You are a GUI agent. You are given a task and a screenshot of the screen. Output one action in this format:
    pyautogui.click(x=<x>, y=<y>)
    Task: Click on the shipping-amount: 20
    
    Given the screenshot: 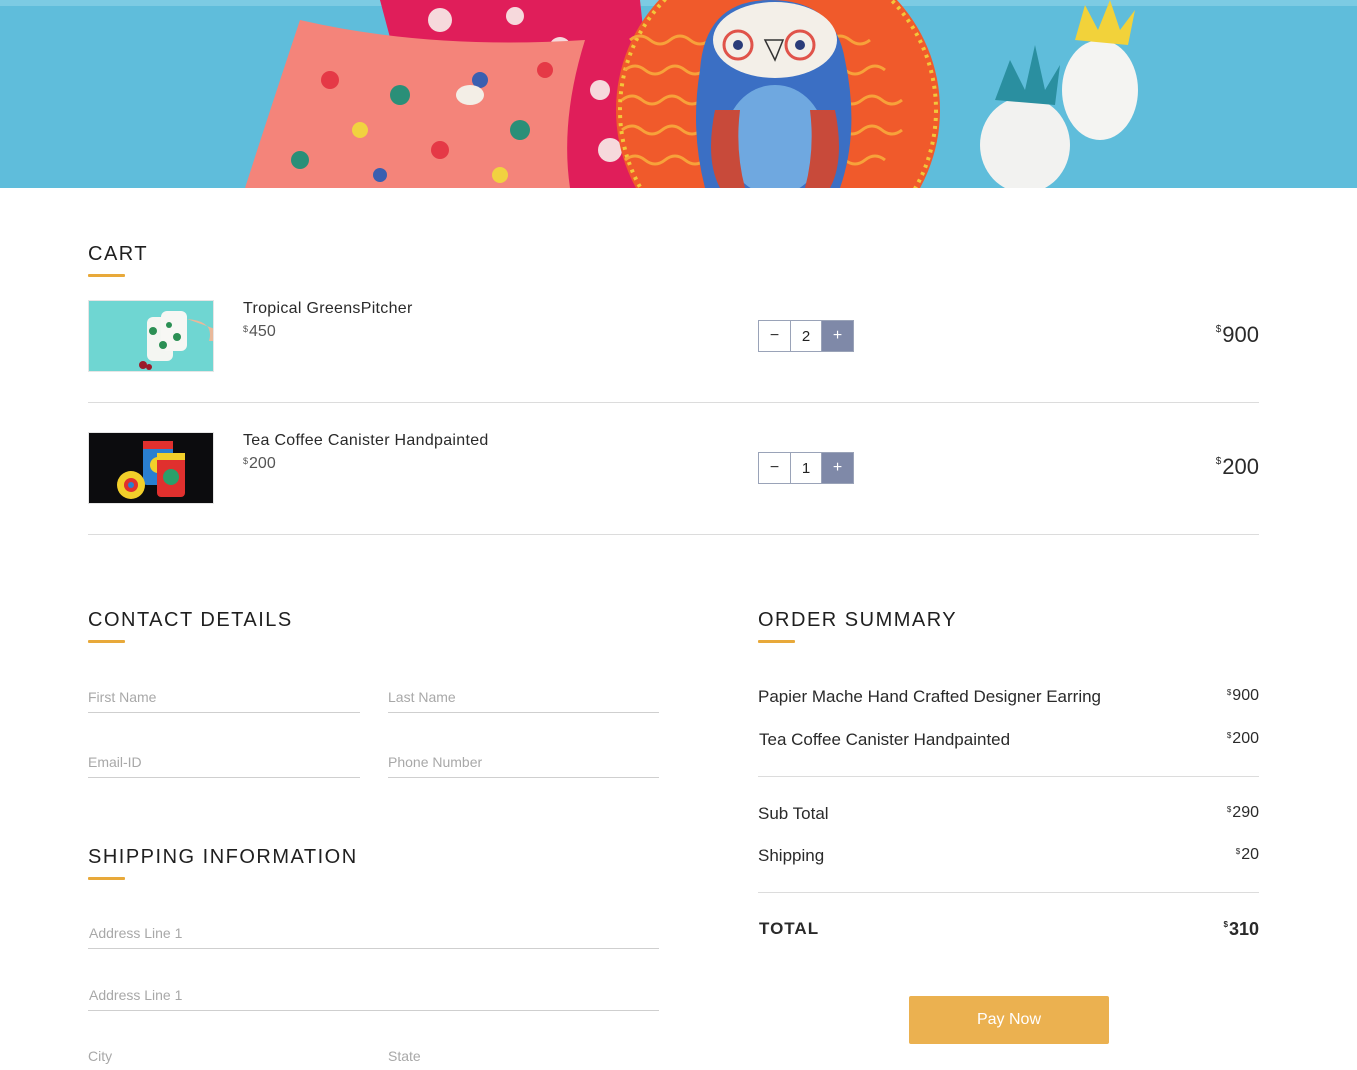 What is the action you would take?
    pyautogui.click(x=1250, y=854)
    